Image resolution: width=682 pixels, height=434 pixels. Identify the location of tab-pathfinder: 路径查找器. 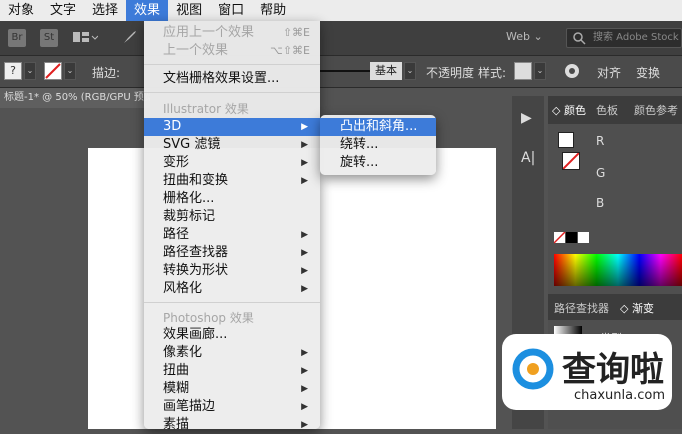
(581, 309).